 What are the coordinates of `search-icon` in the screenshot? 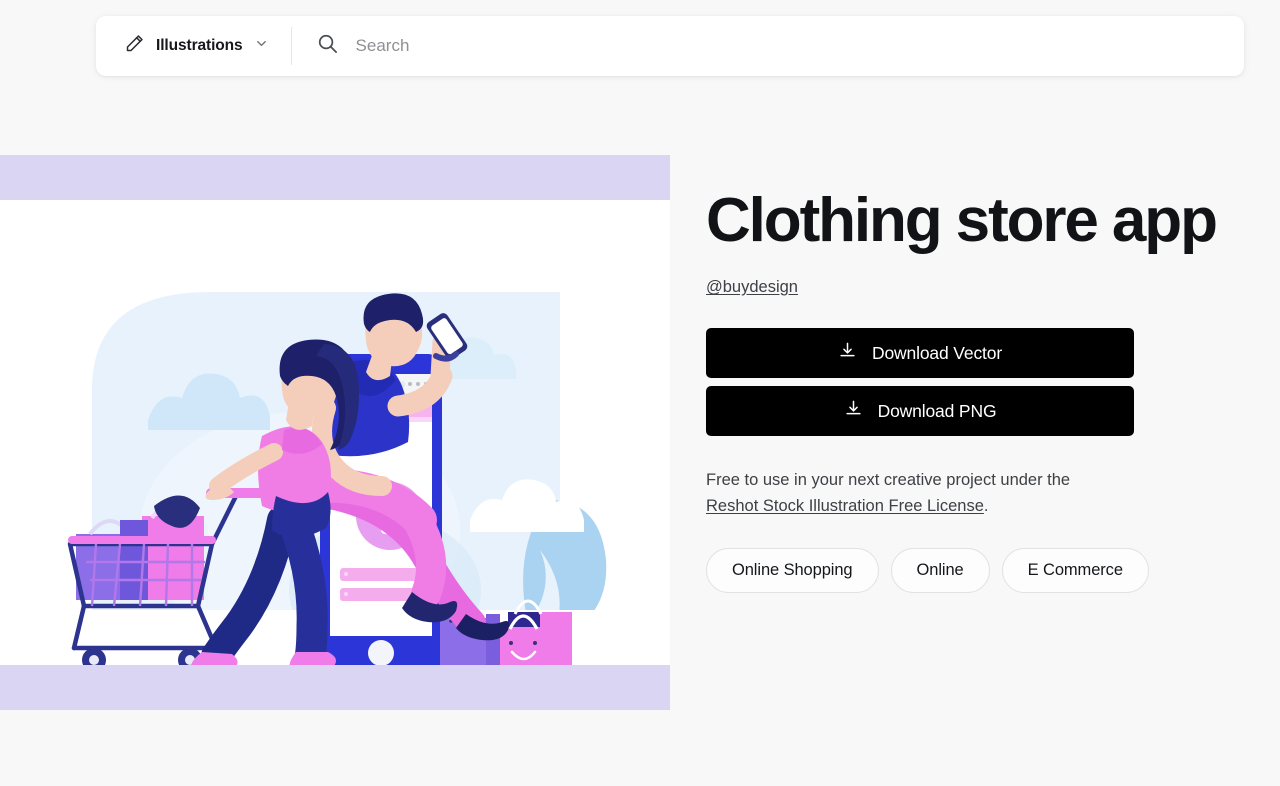 It's located at (327, 46).